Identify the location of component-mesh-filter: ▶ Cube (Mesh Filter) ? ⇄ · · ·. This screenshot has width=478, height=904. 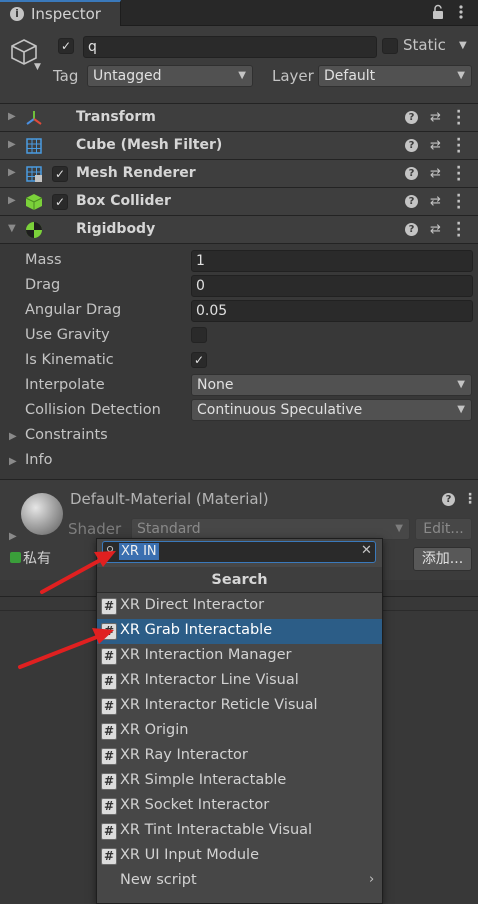
(239, 146).